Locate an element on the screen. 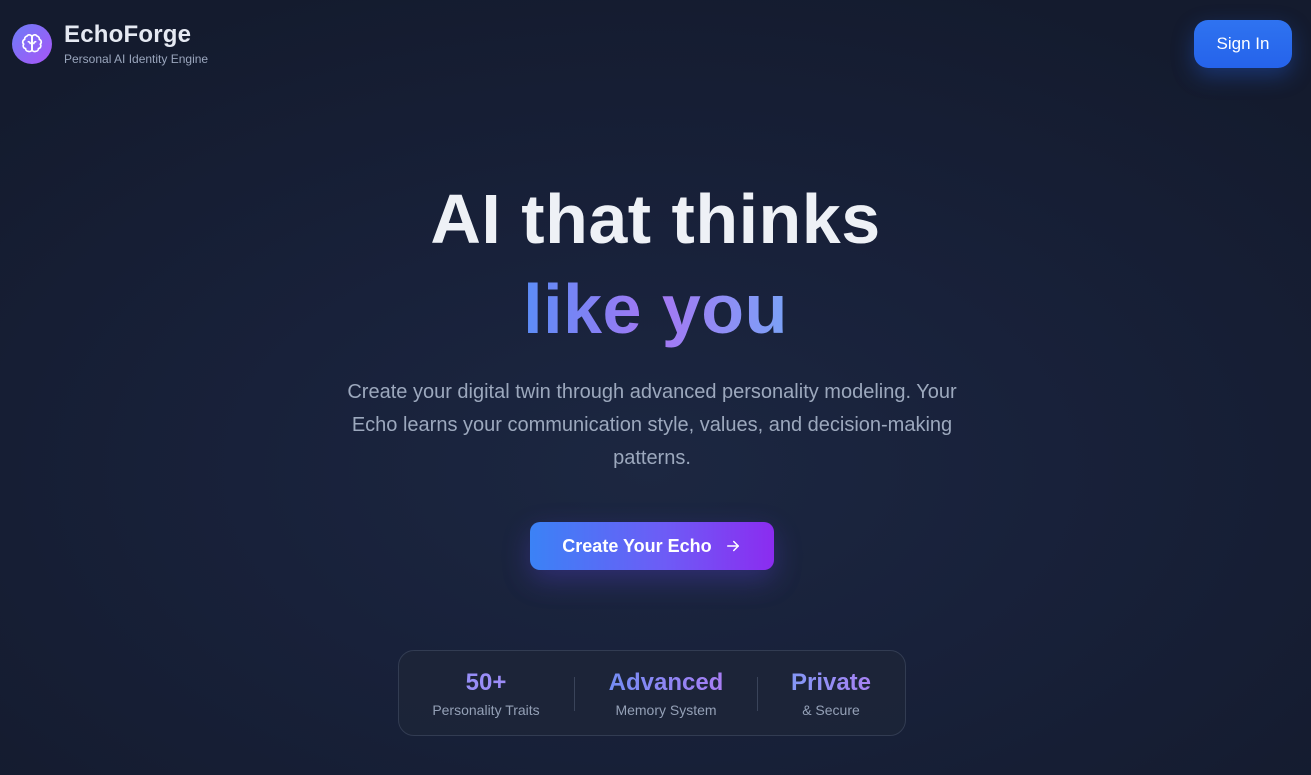 This screenshot has height=775, width=1311. sign-in-button: Sign In is located at coordinates (1243, 44).